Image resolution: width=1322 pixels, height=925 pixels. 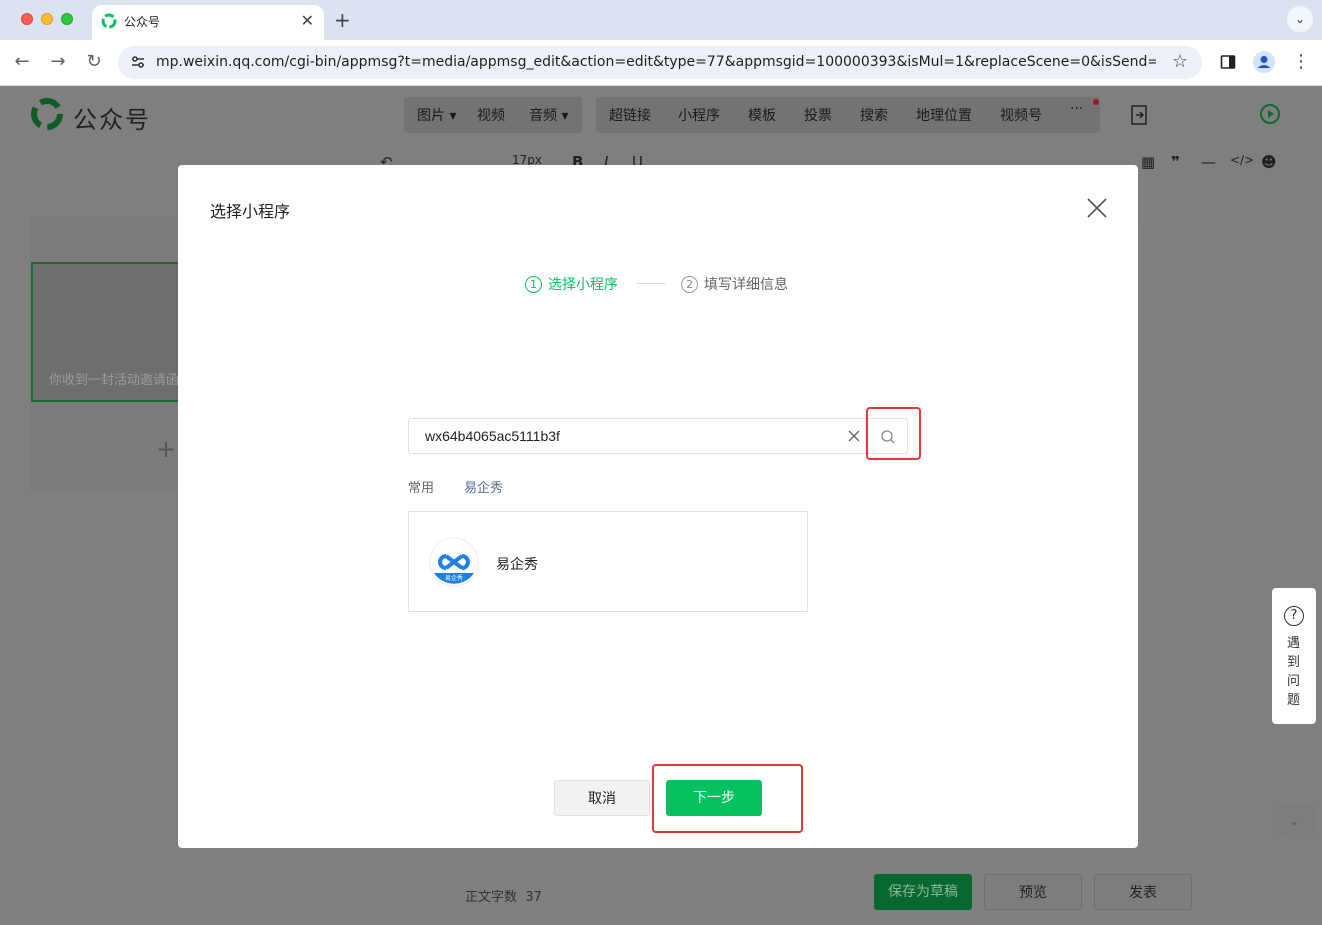 What do you see at coordinates (307, 20) in the screenshot?
I see `tab-close-icon: ✕` at bounding box center [307, 20].